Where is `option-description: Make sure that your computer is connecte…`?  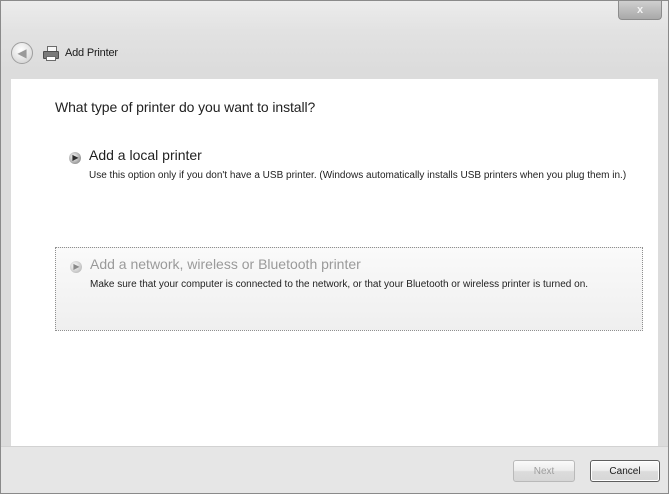
option-description: Make sure that your computer is connecte… is located at coordinates (339, 284).